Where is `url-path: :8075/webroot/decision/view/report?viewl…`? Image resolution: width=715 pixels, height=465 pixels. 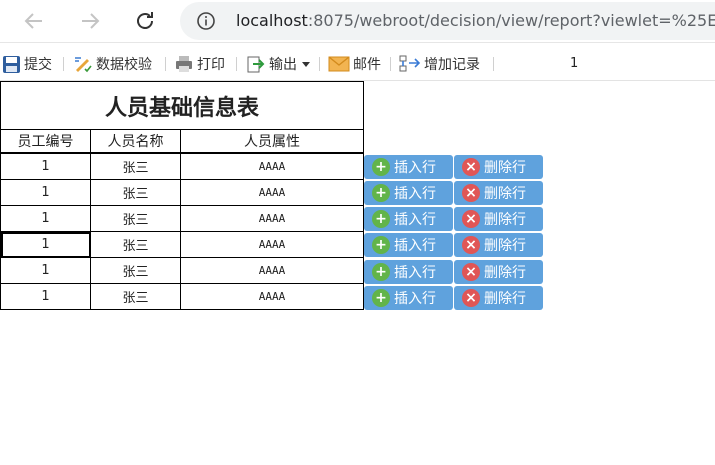
url-path: :8075/webroot/decision/view/report?viewl… is located at coordinates (511, 20).